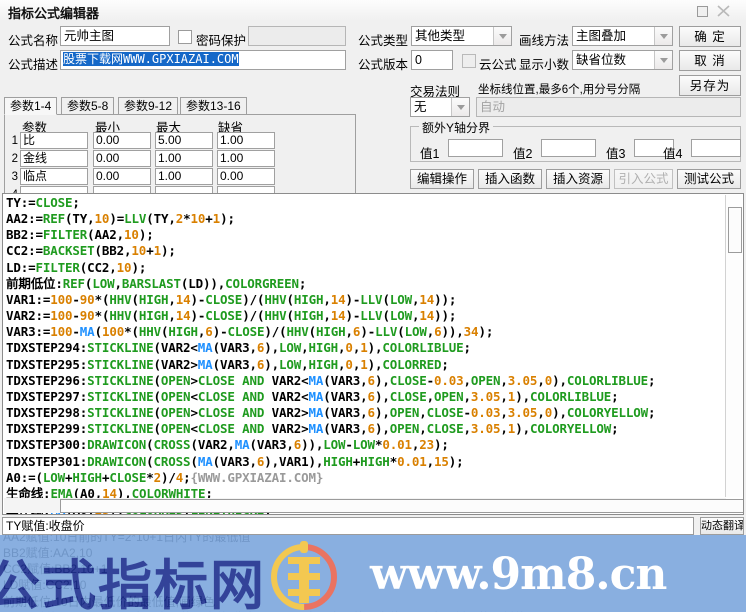 The height and width of the screenshot is (612, 746). I want to click on title-bar: 指标公式编辑器, so click(373, 11).